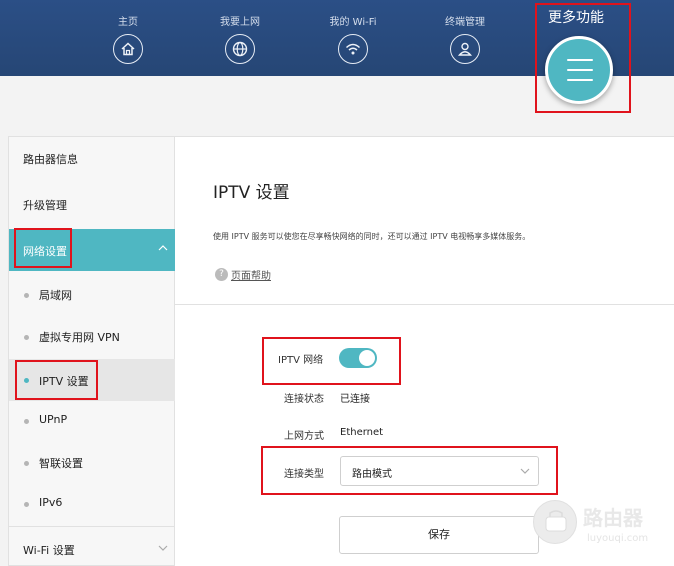 The width and height of the screenshot is (674, 566). What do you see at coordinates (92, 504) in the screenshot?
I see `sidebar-item-ipv6: IPv6` at bounding box center [92, 504].